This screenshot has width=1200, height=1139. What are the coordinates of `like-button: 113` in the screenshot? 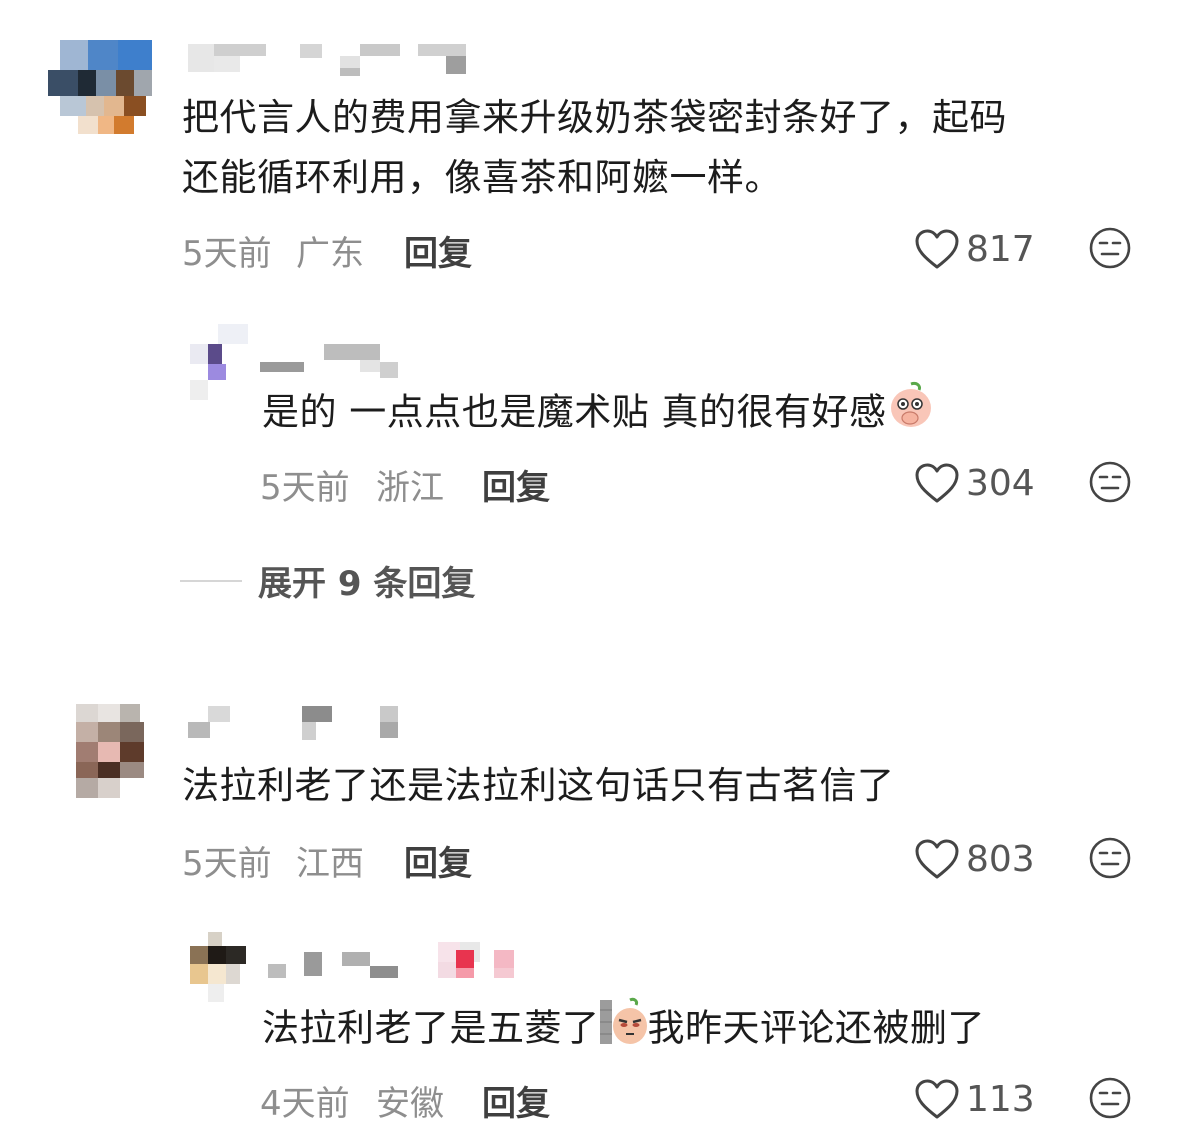 It's located at (974, 1099).